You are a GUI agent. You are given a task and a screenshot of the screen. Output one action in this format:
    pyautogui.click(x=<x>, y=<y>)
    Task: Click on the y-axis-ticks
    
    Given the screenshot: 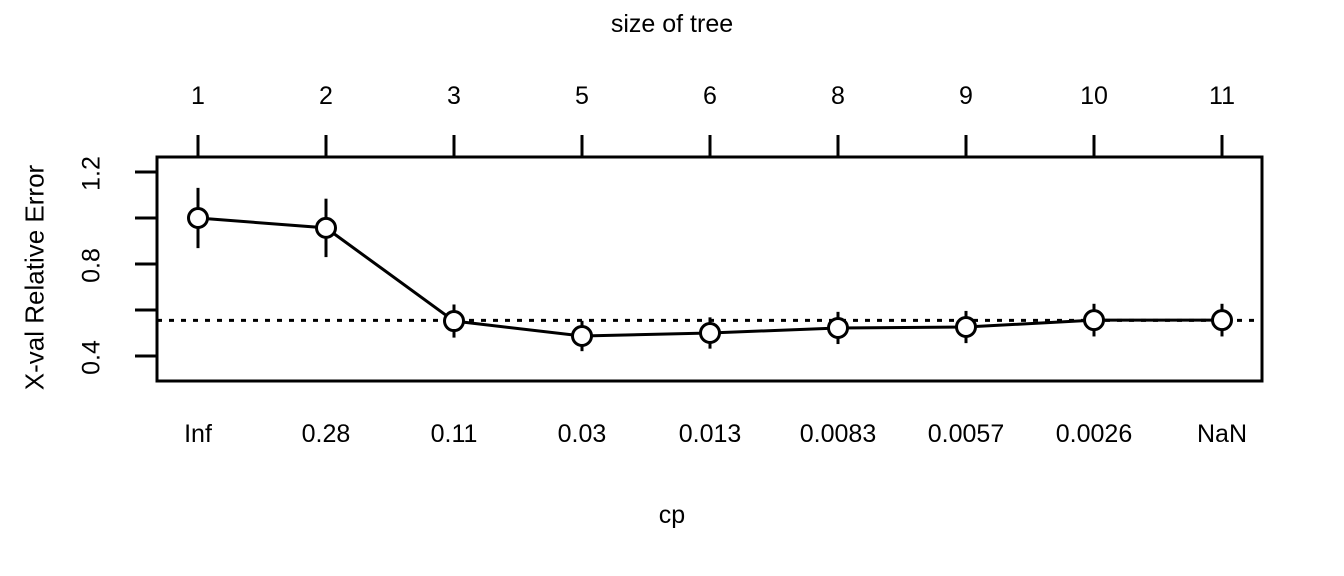 What is the action you would take?
    pyautogui.click(x=146, y=264)
    